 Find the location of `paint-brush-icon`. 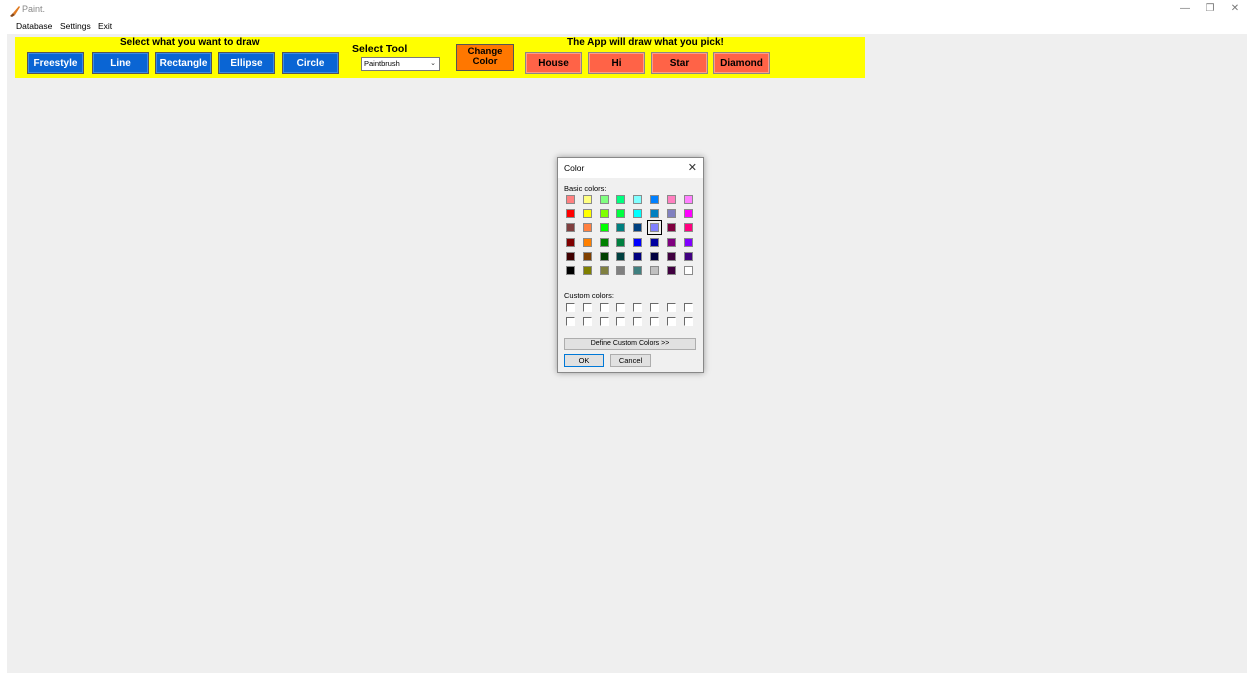

paint-brush-icon is located at coordinates (15, 11).